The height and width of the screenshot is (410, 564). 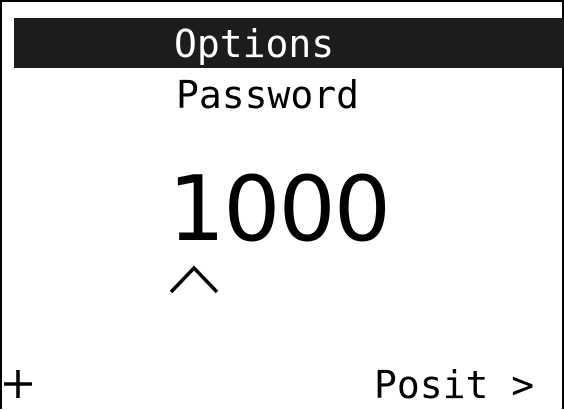 I want to click on plus-icon, so click(x=20, y=384).